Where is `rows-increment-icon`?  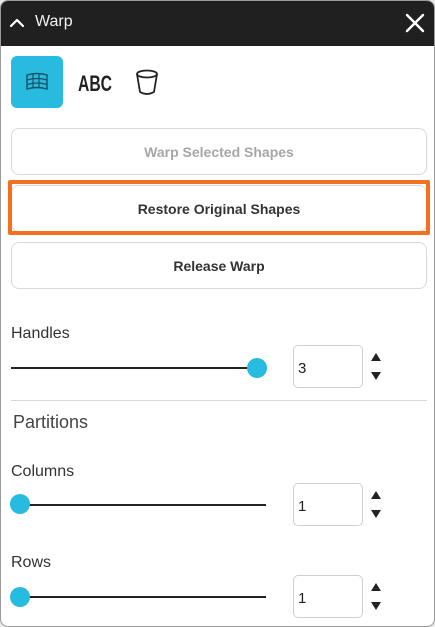
rows-increment-icon is located at coordinates (376, 587).